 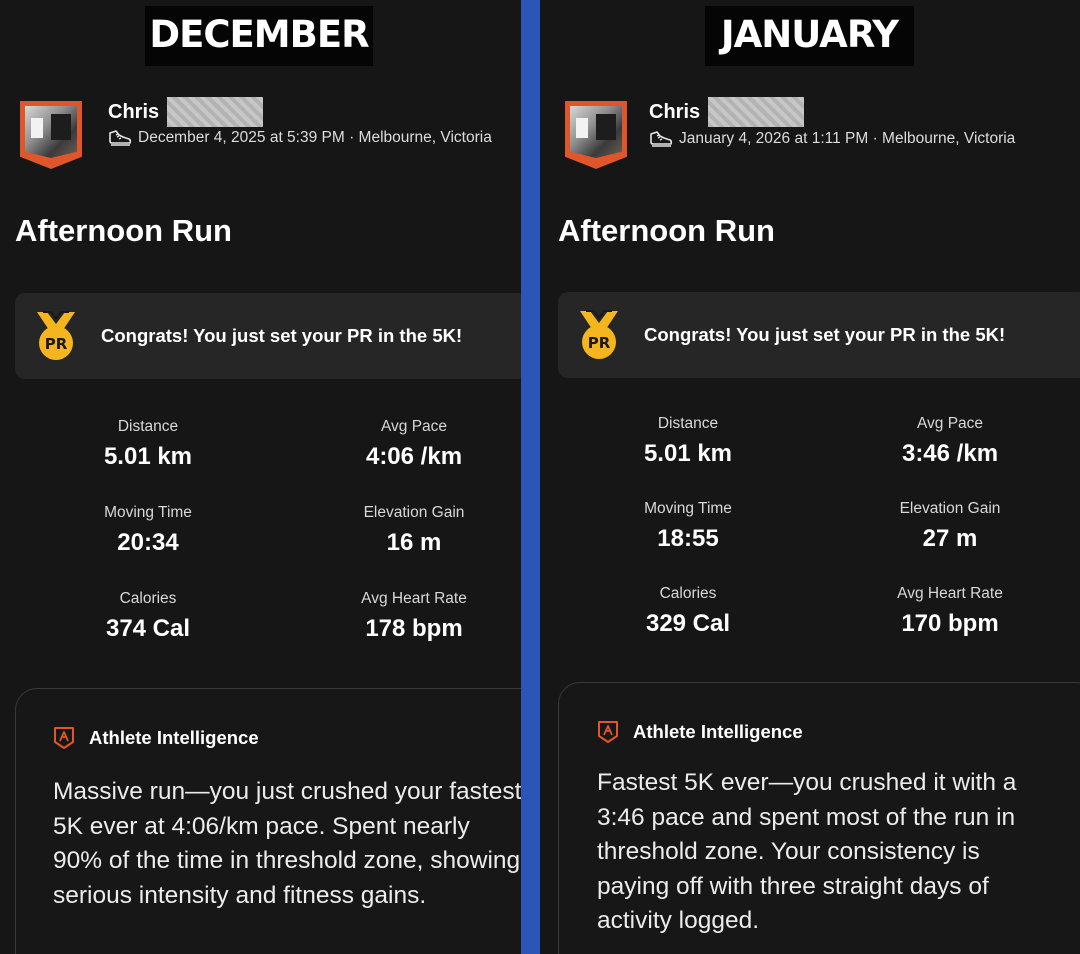 I want to click on stat-calories: Calories 374 Cal, so click(x=148, y=616).